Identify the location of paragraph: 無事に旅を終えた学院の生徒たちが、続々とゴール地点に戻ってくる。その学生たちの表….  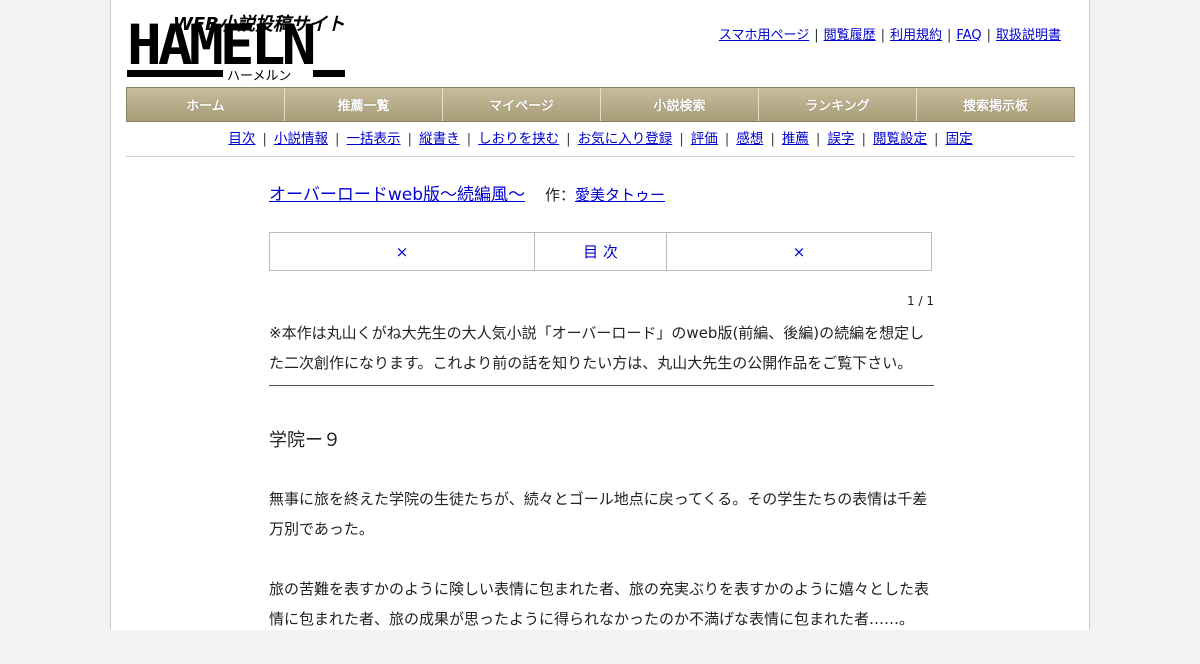
(598, 514).